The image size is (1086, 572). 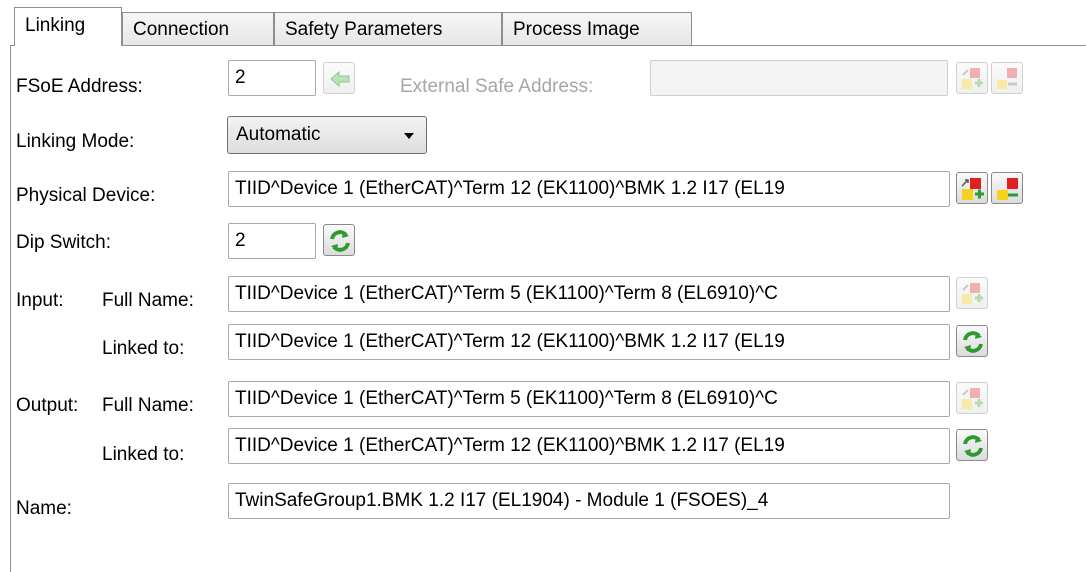 I want to click on physical-device-label: Physical Device:, so click(x=86, y=195).